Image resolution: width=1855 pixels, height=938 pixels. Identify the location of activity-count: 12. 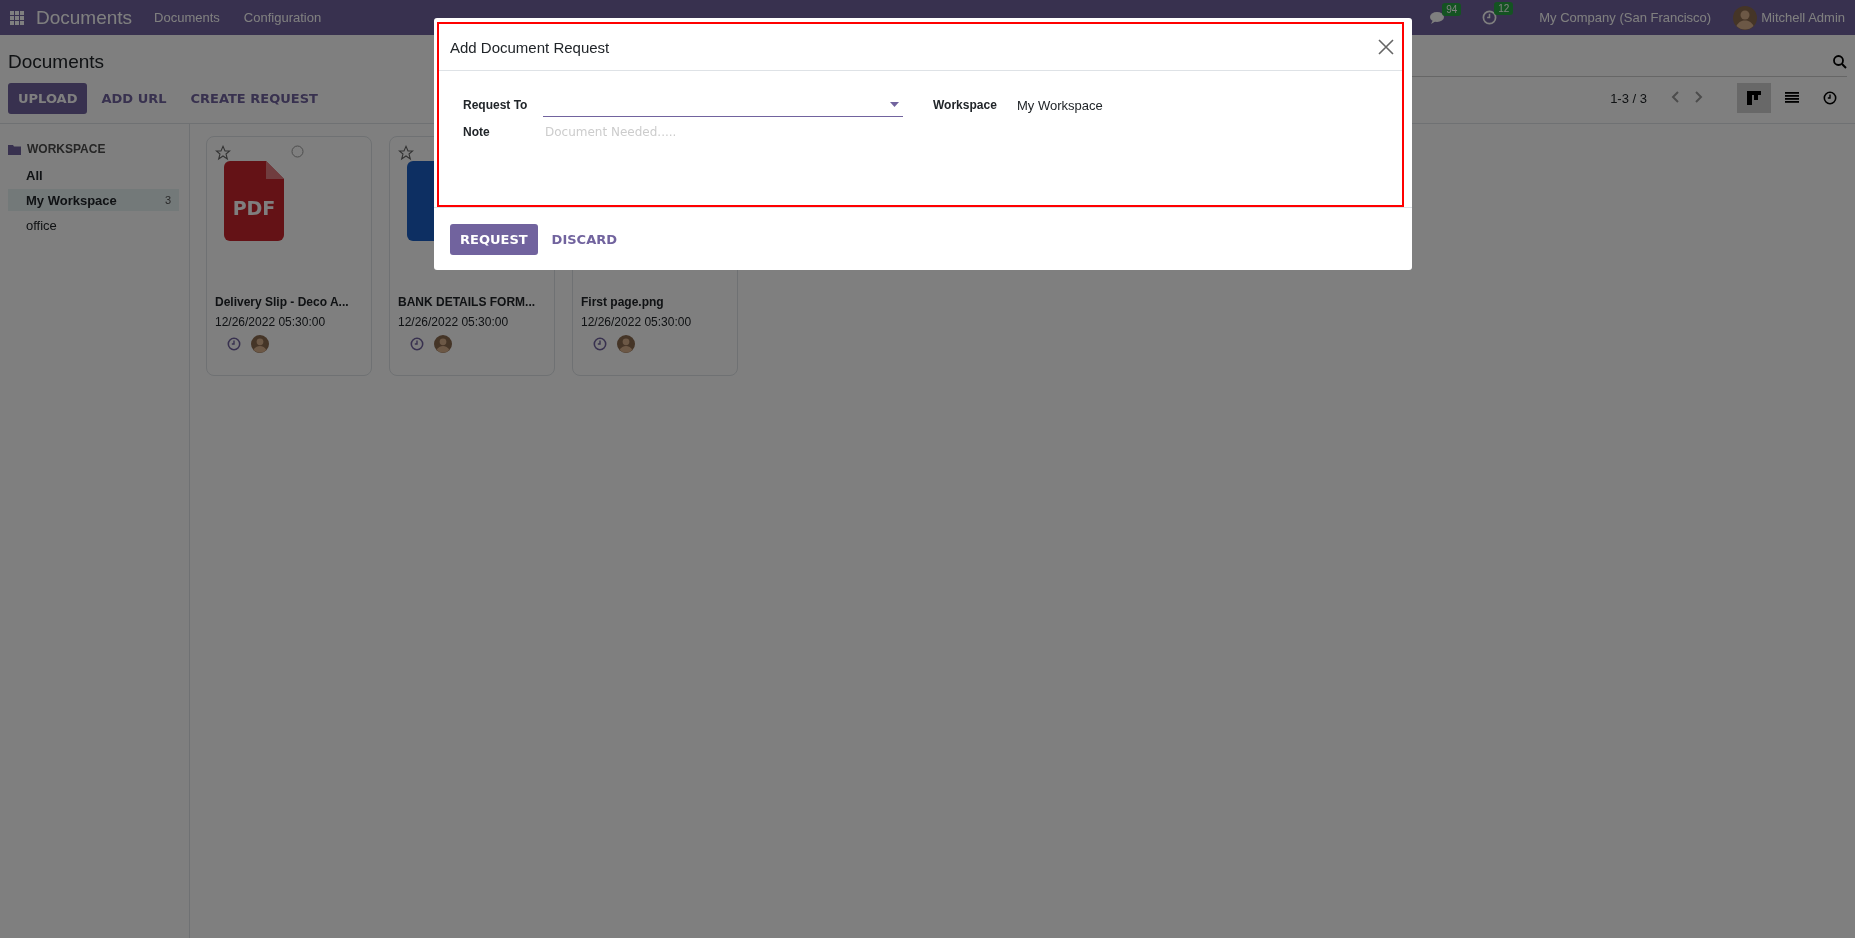
(1504, 8).